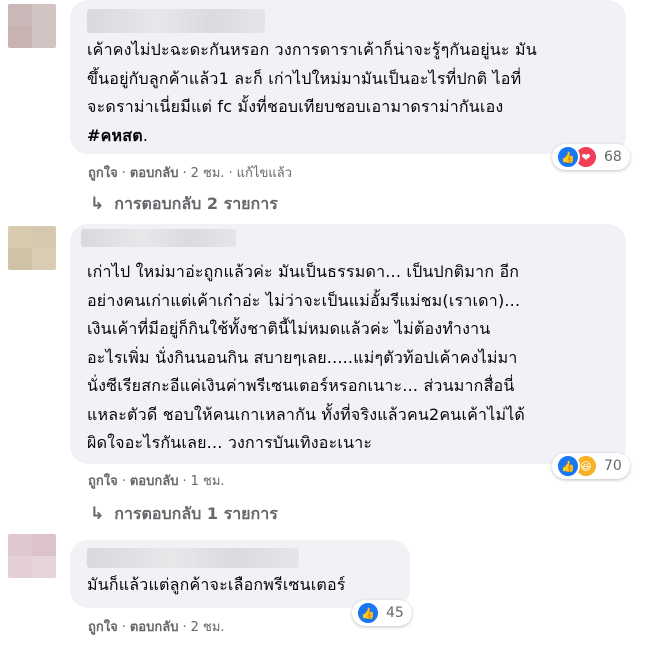 This screenshot has width=671, height=645. I want to click on comment-text: มันก็แล้วแต่ลูกค้าจะเลือกพรีเซนเตอร์, so click(216, 585).